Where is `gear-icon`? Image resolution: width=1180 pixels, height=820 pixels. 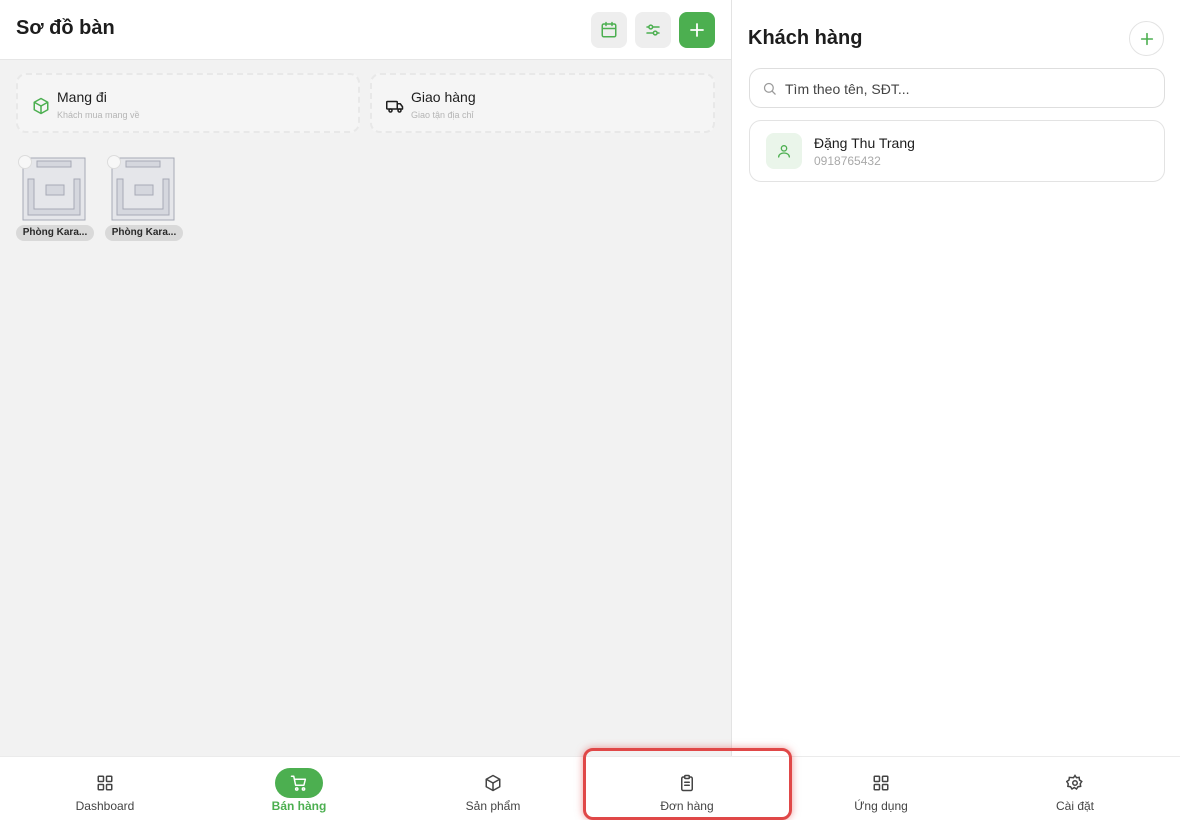
gear-icon is located at coordinates (1074, 782).